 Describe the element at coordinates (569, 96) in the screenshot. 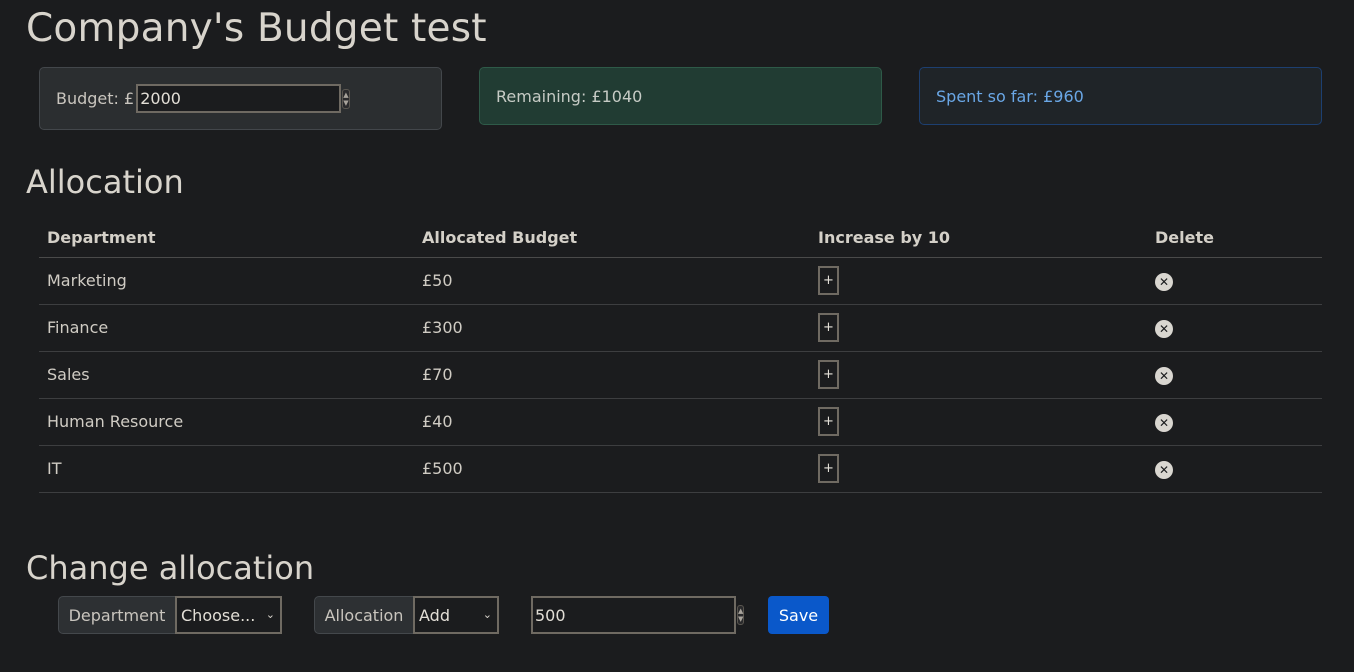

I see `remaining-text: Remaining: £1040` at that location.